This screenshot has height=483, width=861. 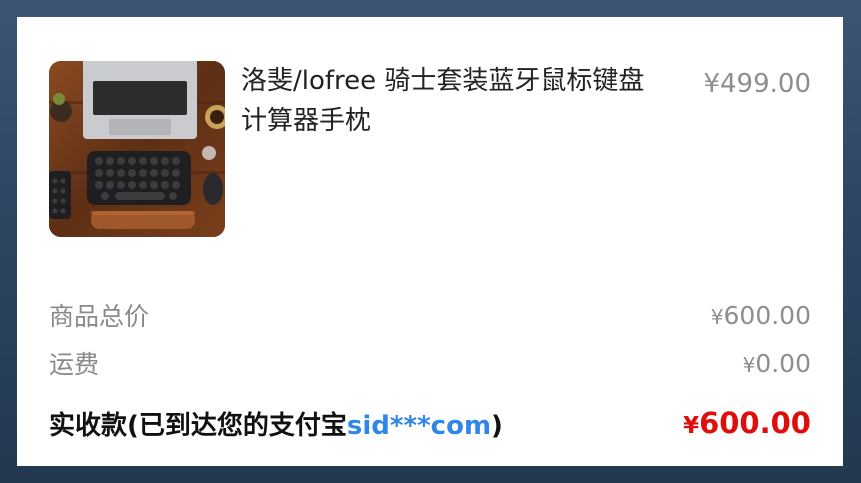 I want to click on received-total-row: 实收款(已到达您的支付宝sid***com) ¥600.00, so click(x=430, y=423).